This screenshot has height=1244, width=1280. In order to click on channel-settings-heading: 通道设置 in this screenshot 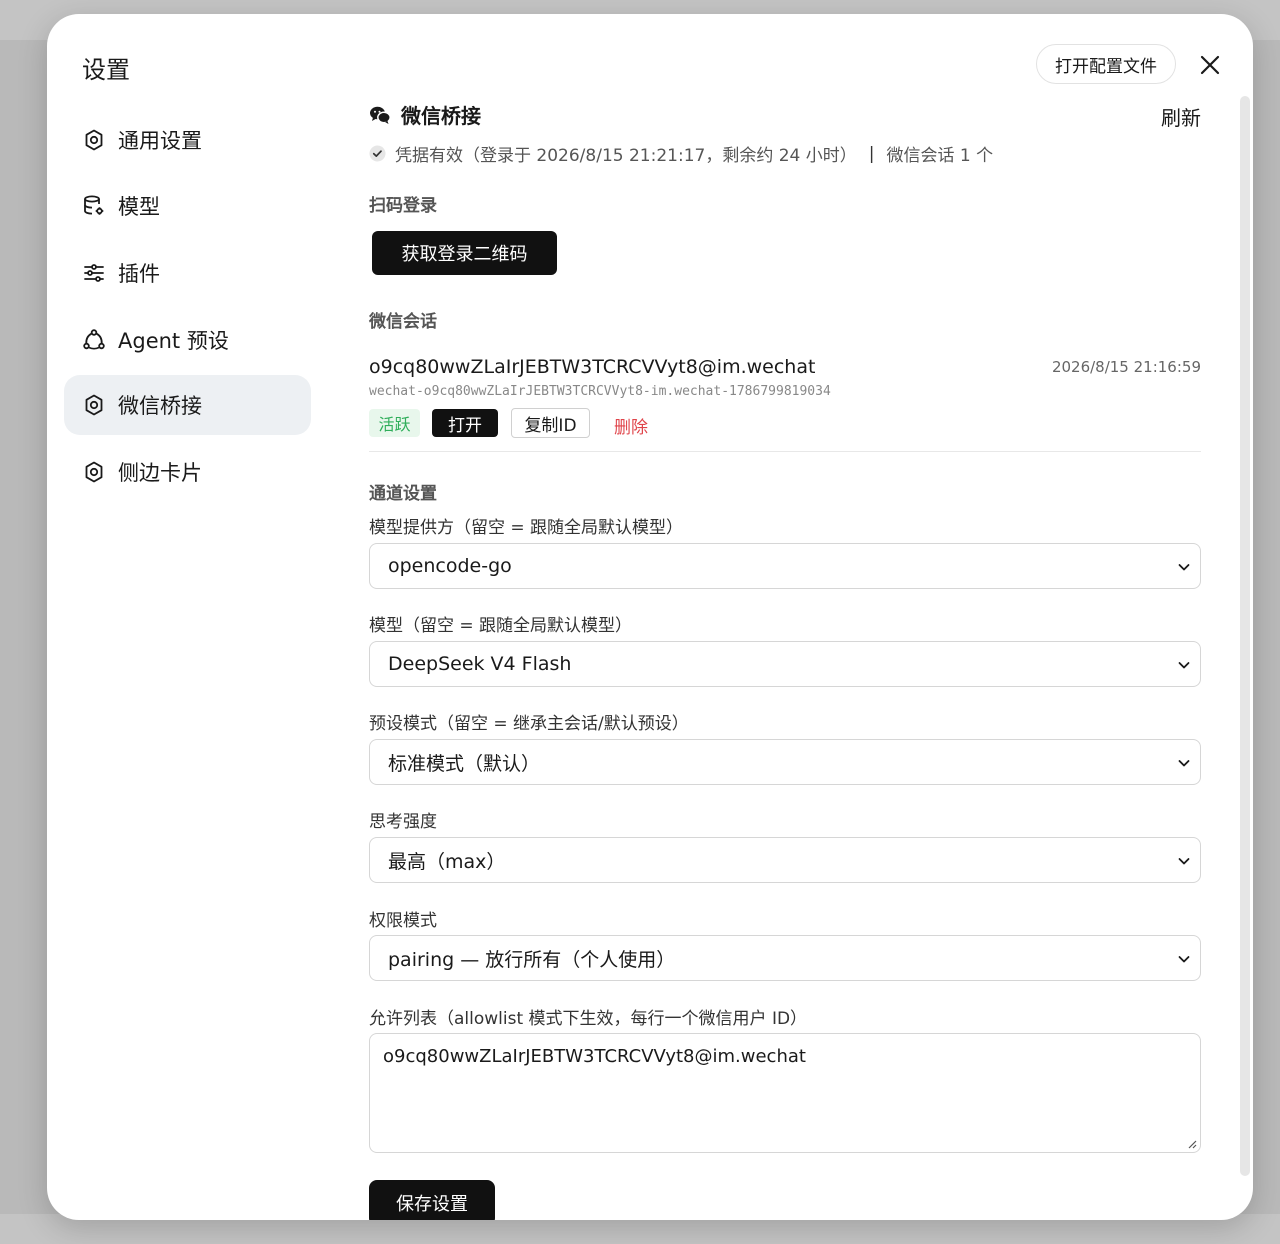, I will do `click(403, 494)`.